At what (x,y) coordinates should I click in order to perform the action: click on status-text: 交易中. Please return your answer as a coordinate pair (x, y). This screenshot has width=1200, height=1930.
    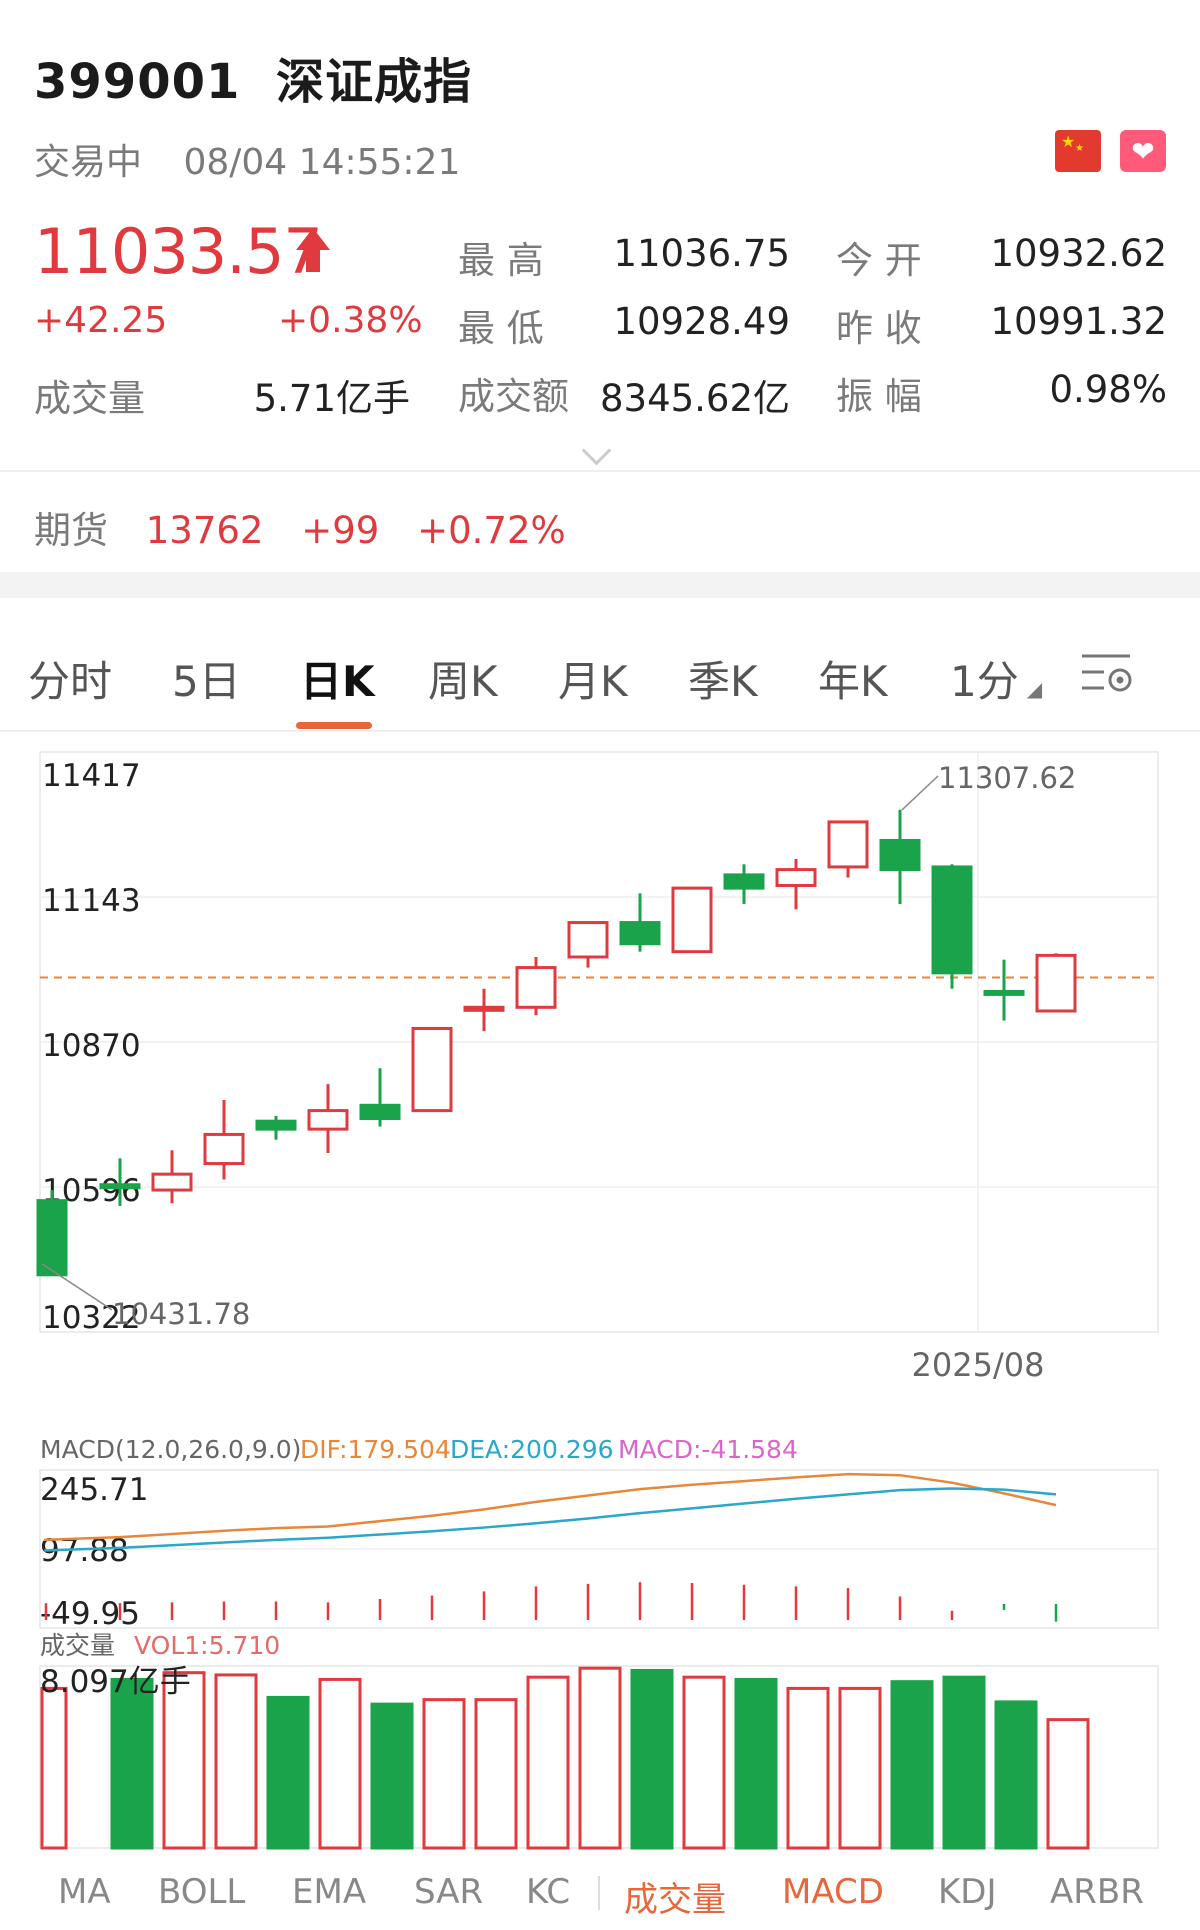
    Looking at the image, I should click on (88, 162).